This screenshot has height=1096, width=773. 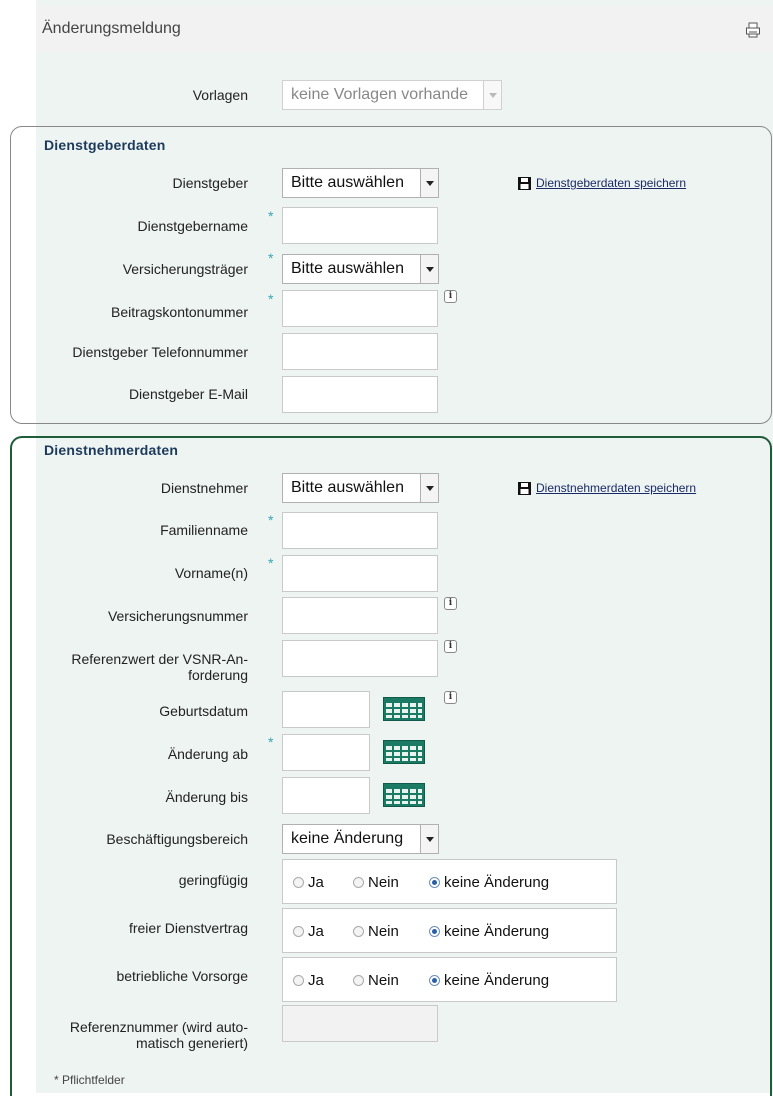 I want to click on geringfuegig-label: geringfügig, so click(x=213, y=880).